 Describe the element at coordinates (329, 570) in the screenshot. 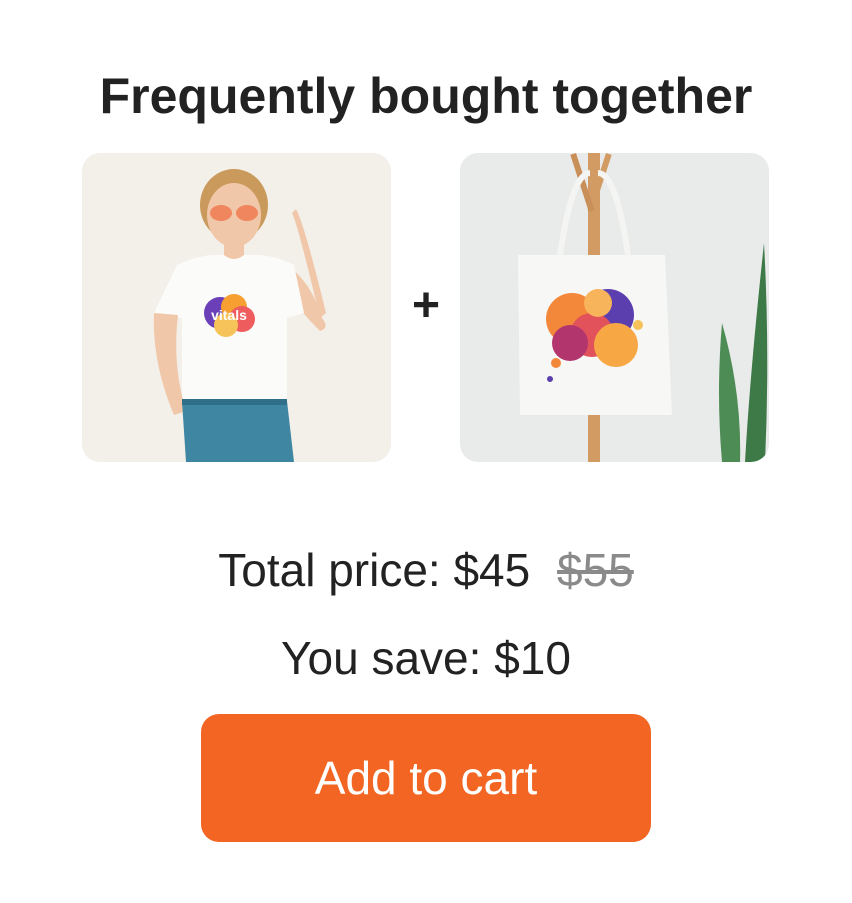

I see `total-price-label: Total price:` at that location.